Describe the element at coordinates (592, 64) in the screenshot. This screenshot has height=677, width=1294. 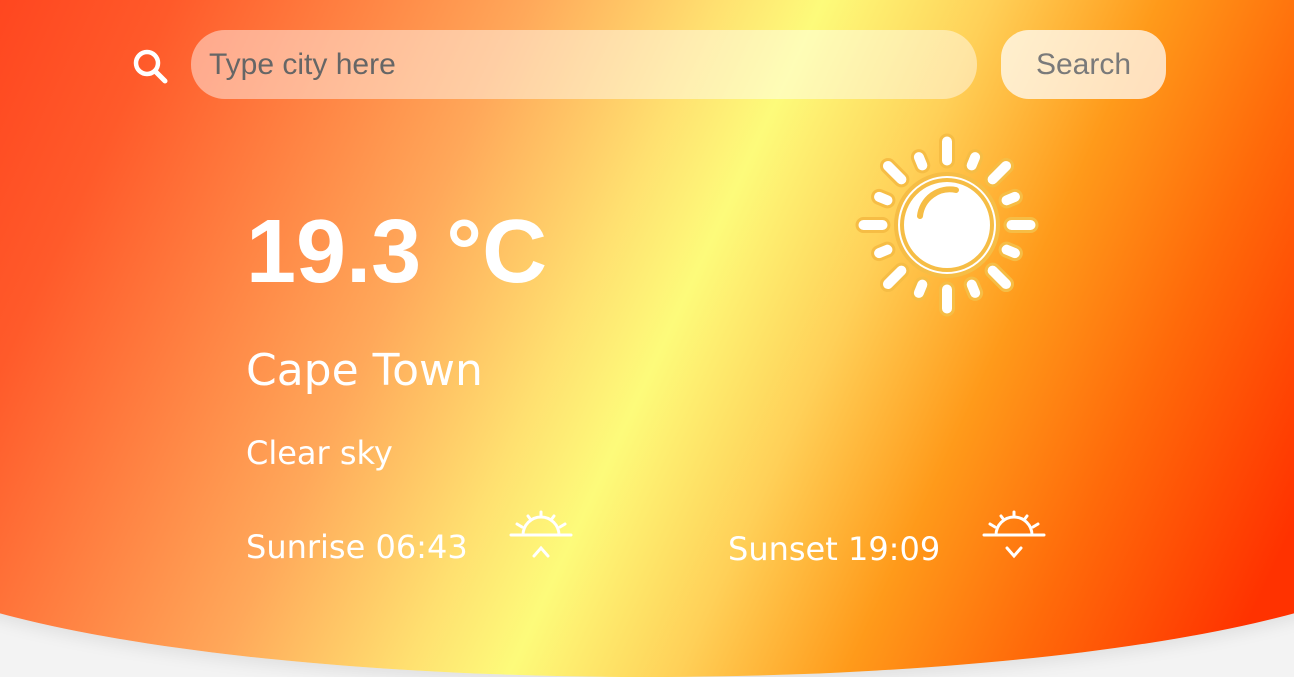
I see `search-input` at that location.